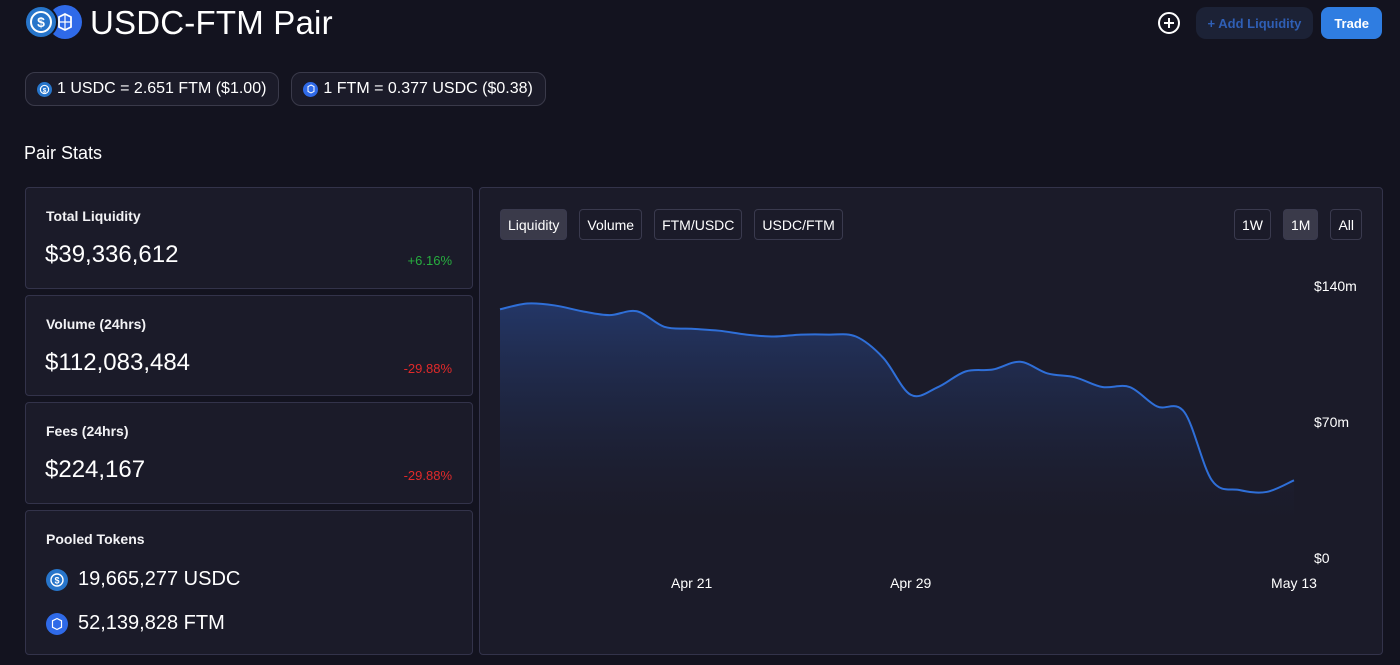 The height and width of the screenshot is (665, 1400). Describe the element at coordinates (96, 324) in the screenshot. I see `volume-label: Volume (24hrs)` at that location.